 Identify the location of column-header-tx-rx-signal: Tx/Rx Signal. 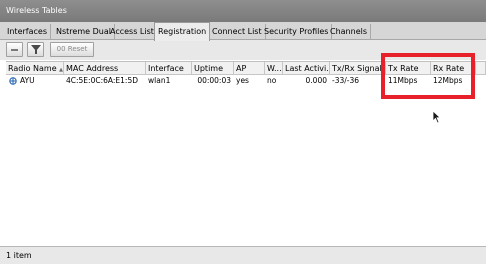
(358, 68).